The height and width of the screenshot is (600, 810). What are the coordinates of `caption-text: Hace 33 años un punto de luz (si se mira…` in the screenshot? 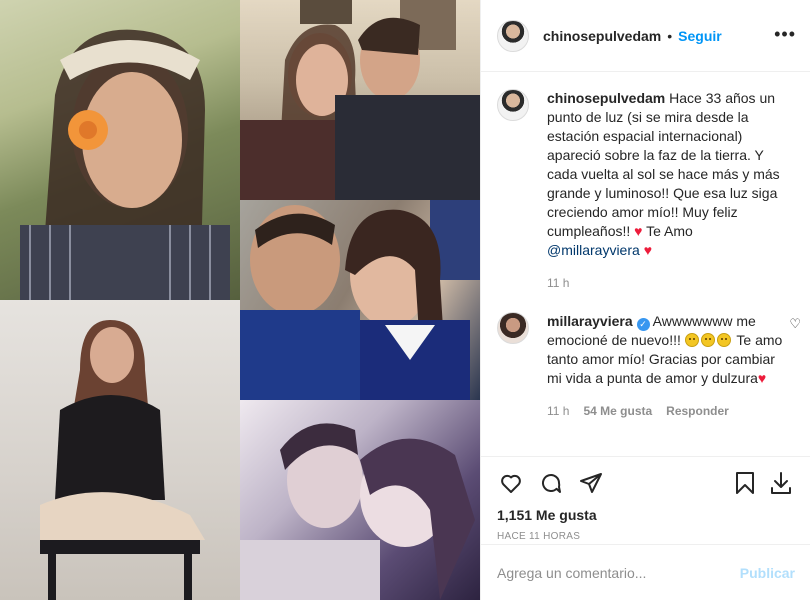 It's located at (663, 164).